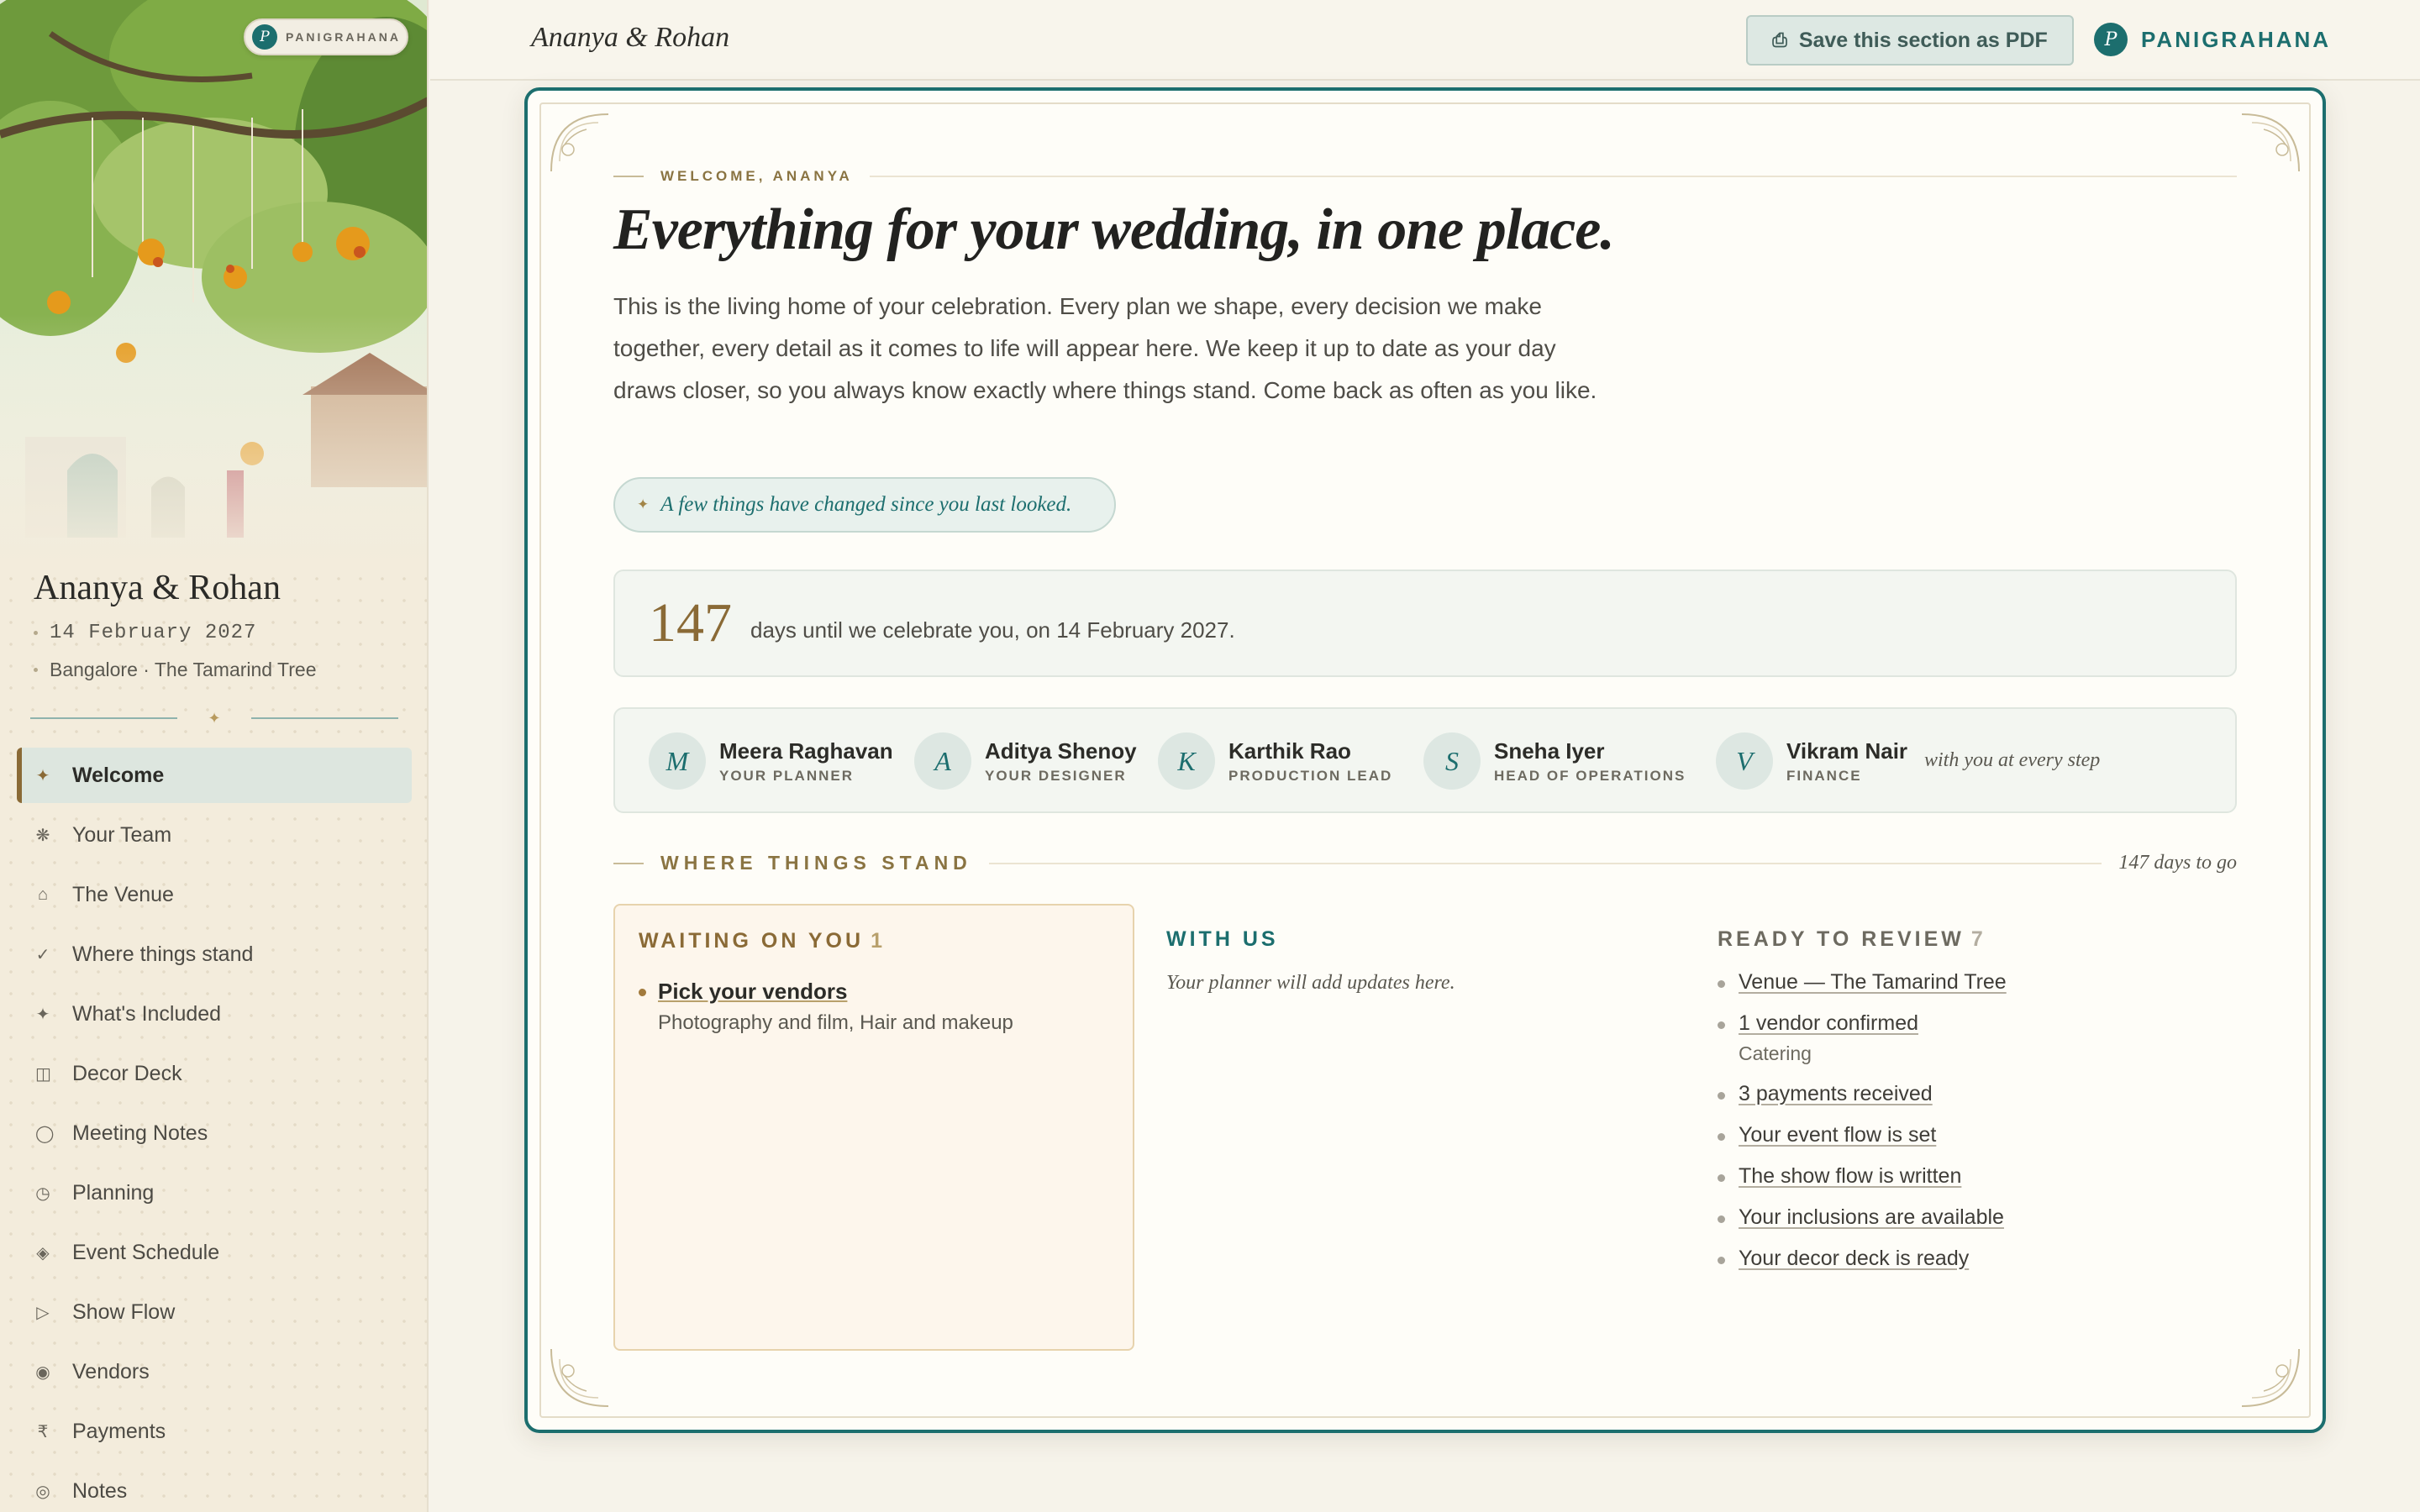 The image size is (2420, 1512). I want to click on review-item: The show flow is written, so click(1970, 1176).